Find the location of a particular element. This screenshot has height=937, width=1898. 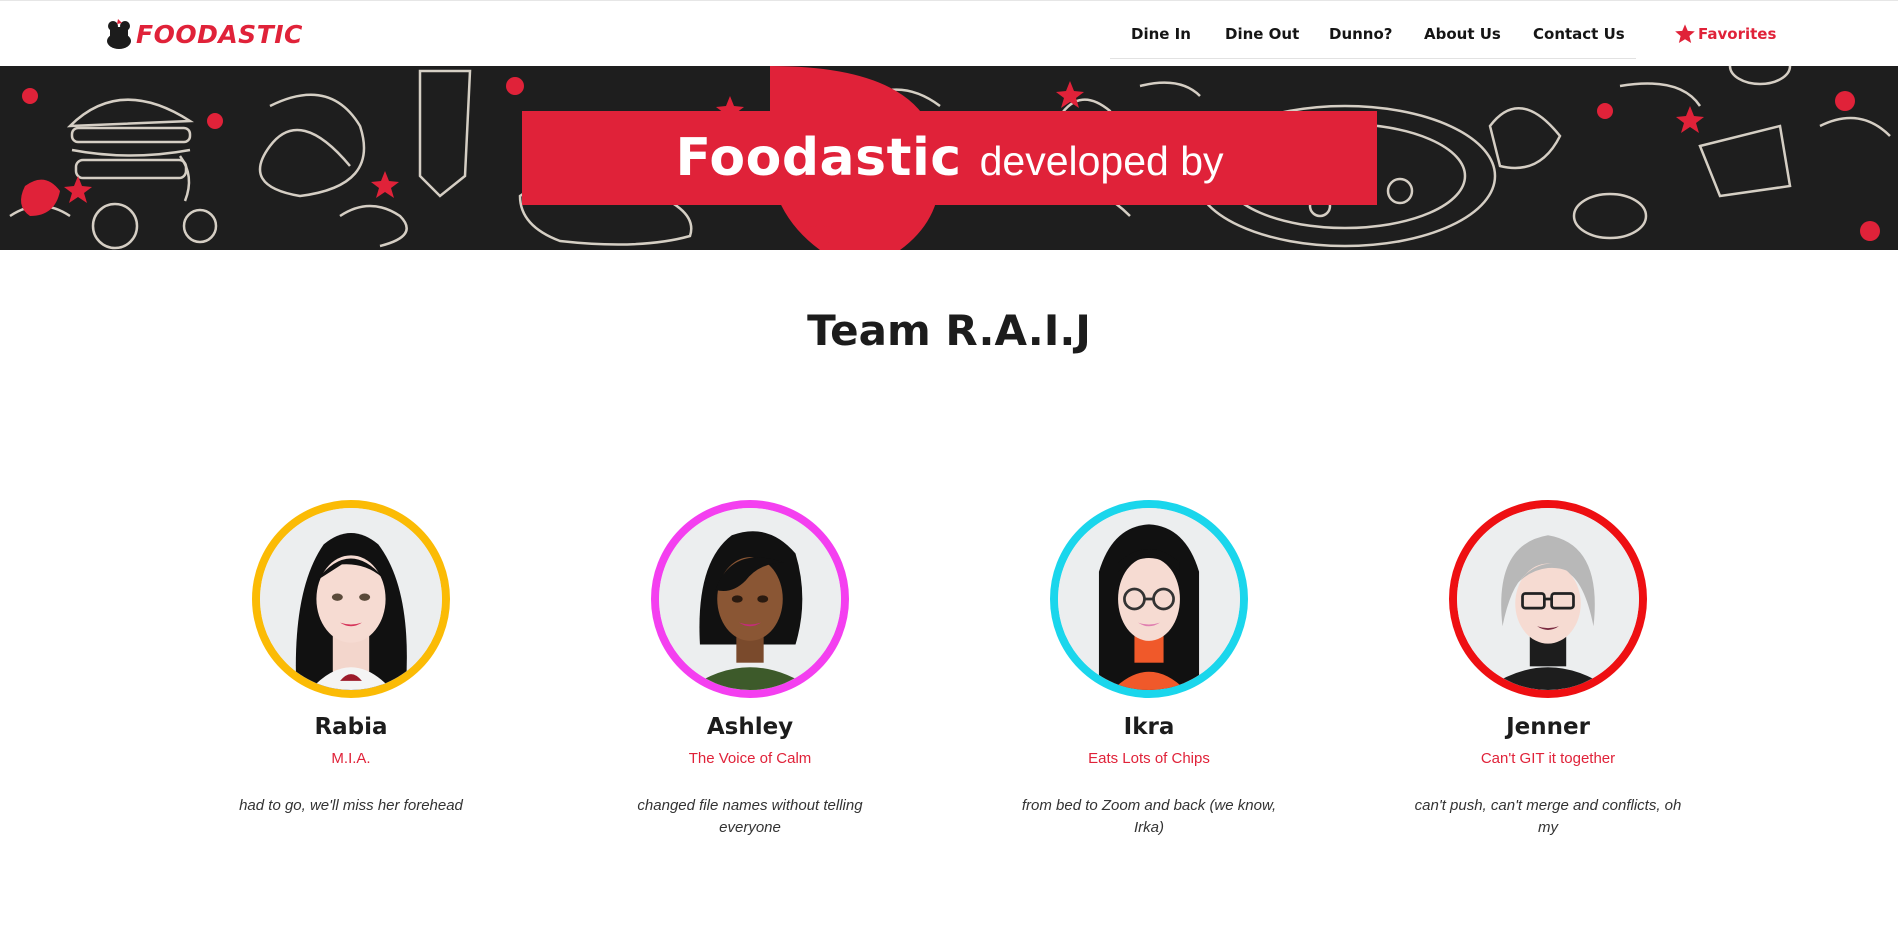

star-icon is located at coordinates (1685, 33).